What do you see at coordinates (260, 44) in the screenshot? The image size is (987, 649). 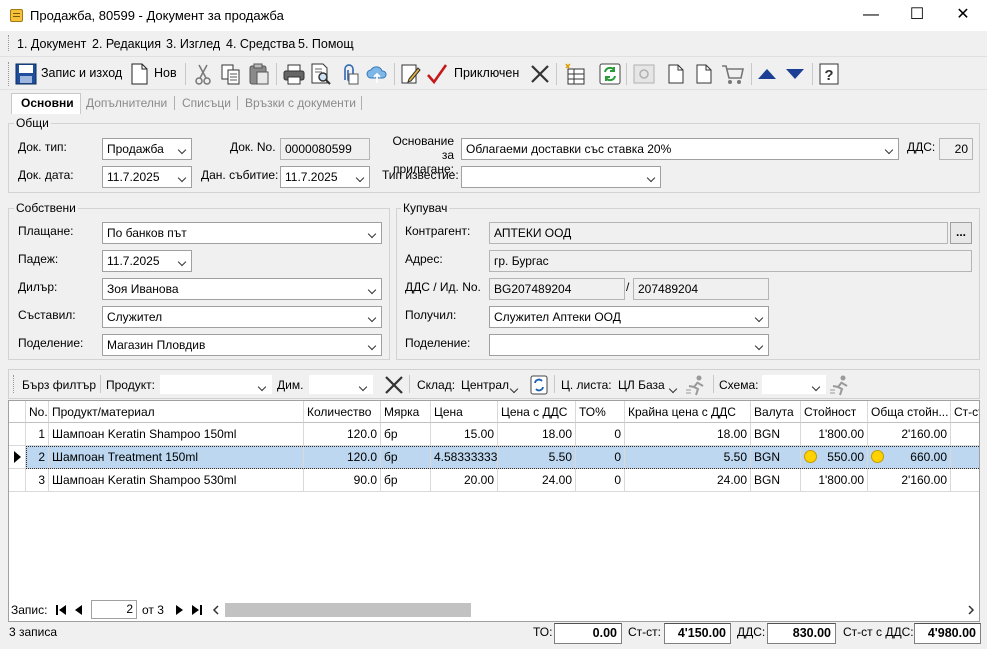 I see `menu-tools: 4. Средства` at bounding box center [260, 44].